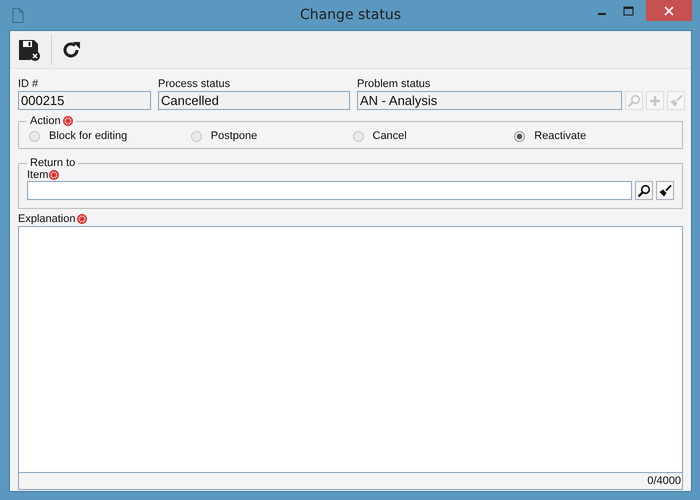  Describe the element at coordinates (37, 175) in the screenshot. I see `field-label: Item` at that location.